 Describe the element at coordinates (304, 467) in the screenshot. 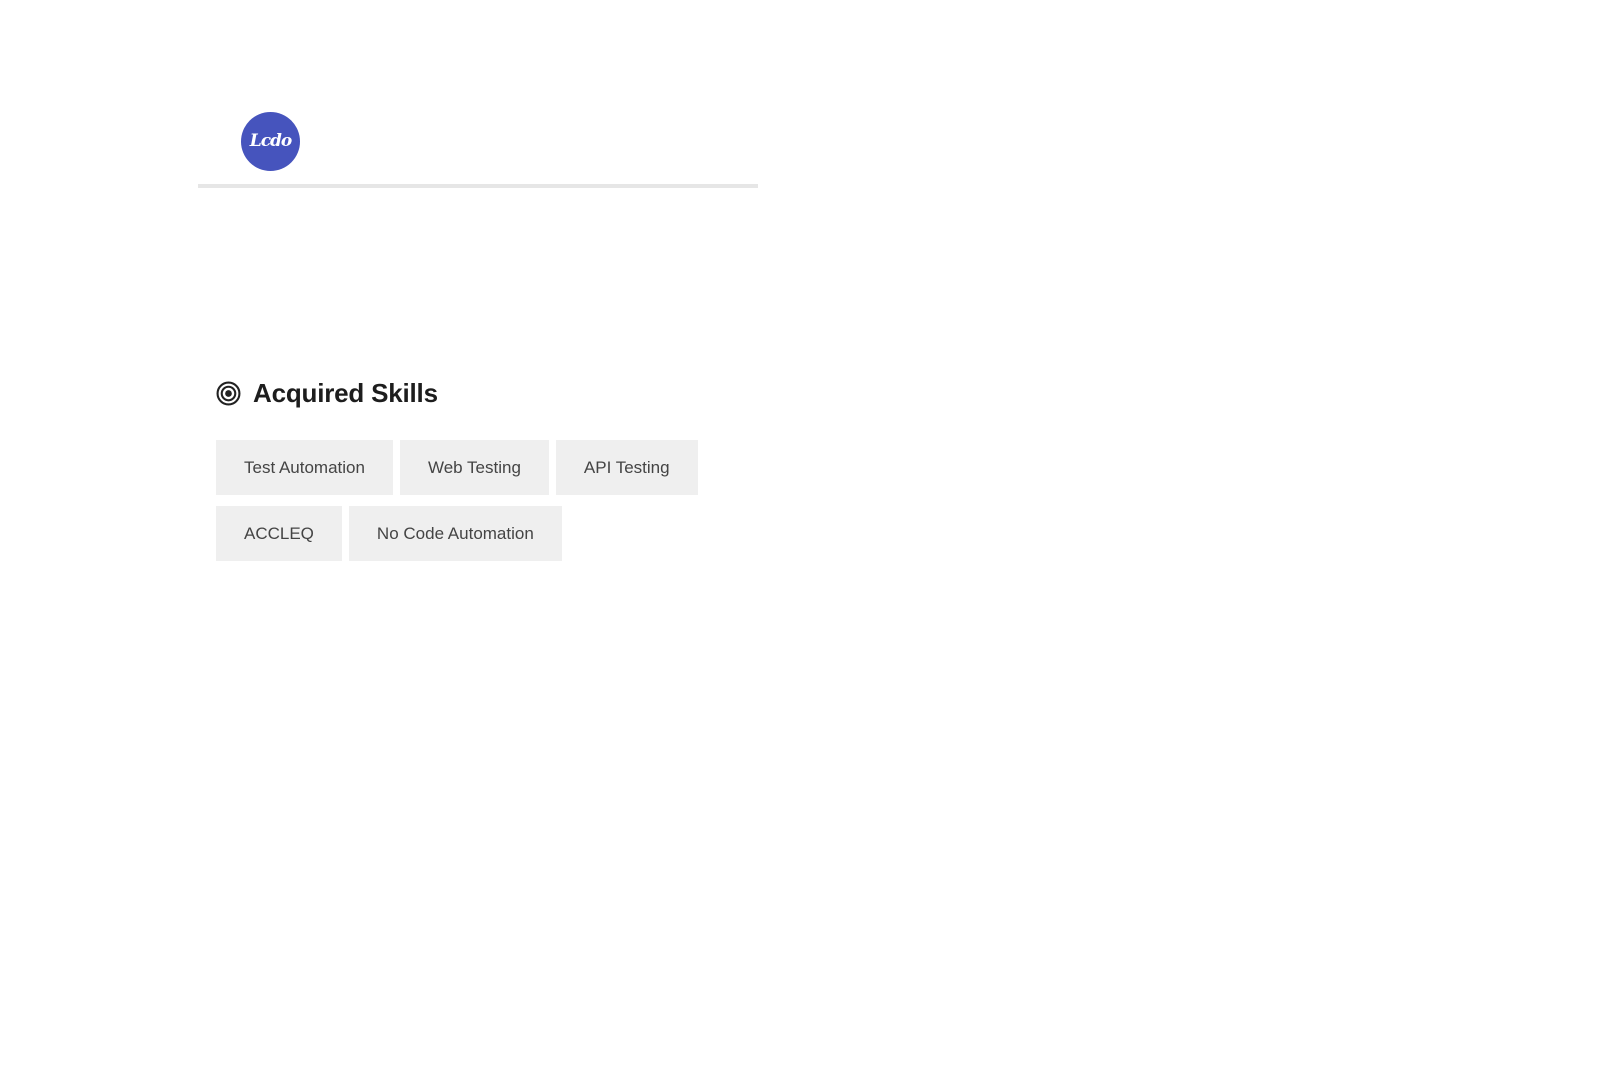

I see `skill-tag: Test Automation` at that location.